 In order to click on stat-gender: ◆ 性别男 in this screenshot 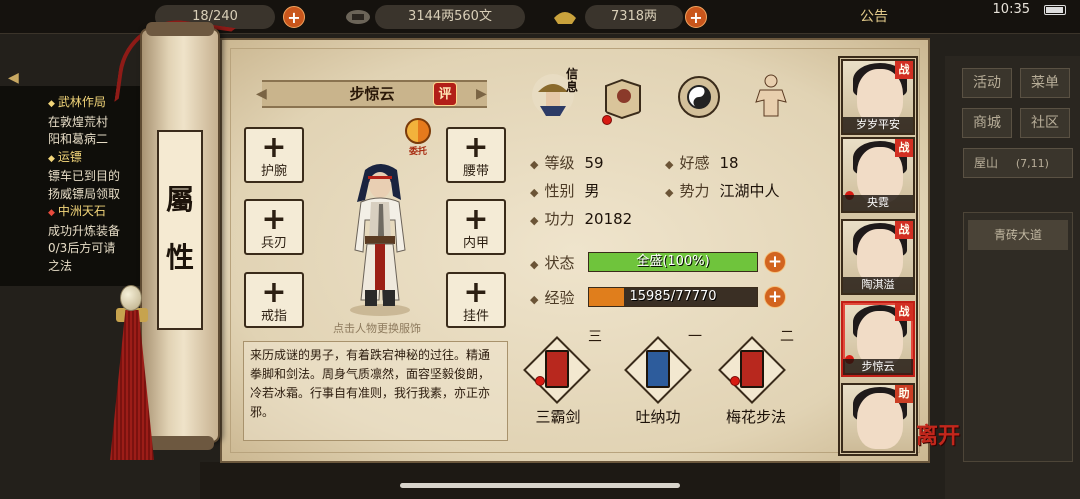, I will do `click(565, 190)`.